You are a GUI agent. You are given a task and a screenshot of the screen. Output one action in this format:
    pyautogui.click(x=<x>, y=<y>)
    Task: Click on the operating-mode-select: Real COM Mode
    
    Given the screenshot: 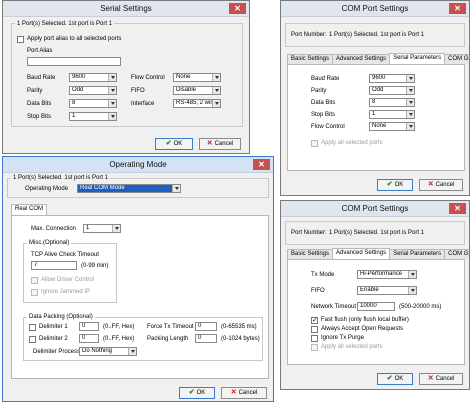 What is the action you would take?
    pyautogui.click(x=129, y=188)
    